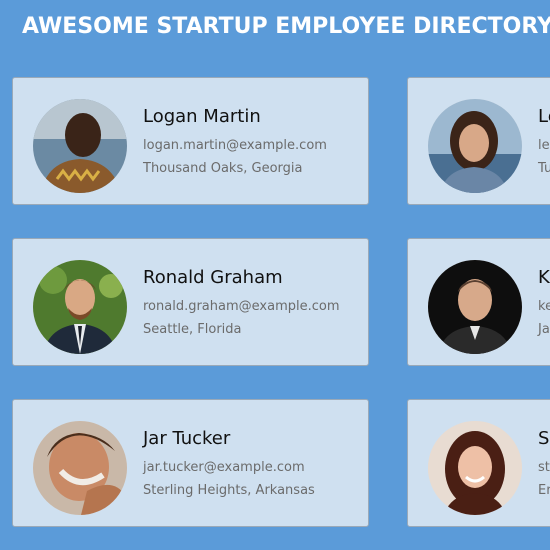 The height and width of the screenshot is (550, 550). I want to click on employee-location: Seattle, Florida, so click(192, 329).